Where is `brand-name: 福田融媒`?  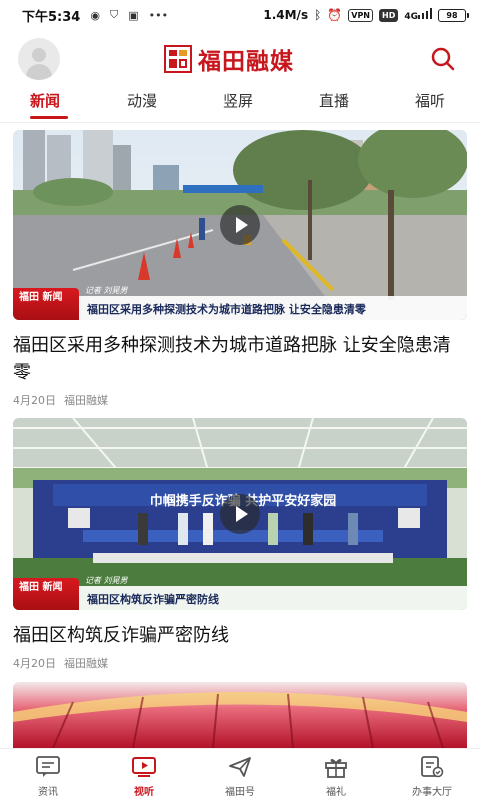 brand-name: 福田融媒 is located at coordinates (246, 62).